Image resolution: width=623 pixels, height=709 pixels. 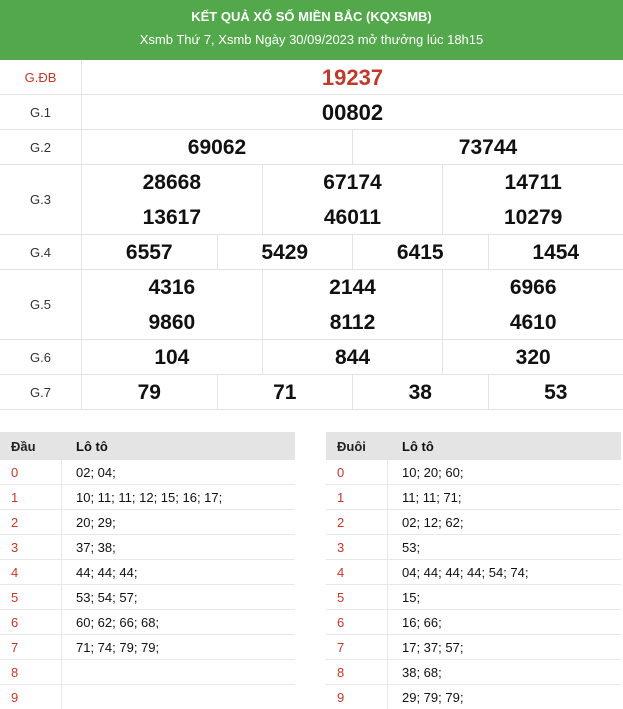 What do you see at coordinates (473, 622) in the screenshot?
I see `duoi-row: 6 16; 66;` at bounding box center [473, 622].